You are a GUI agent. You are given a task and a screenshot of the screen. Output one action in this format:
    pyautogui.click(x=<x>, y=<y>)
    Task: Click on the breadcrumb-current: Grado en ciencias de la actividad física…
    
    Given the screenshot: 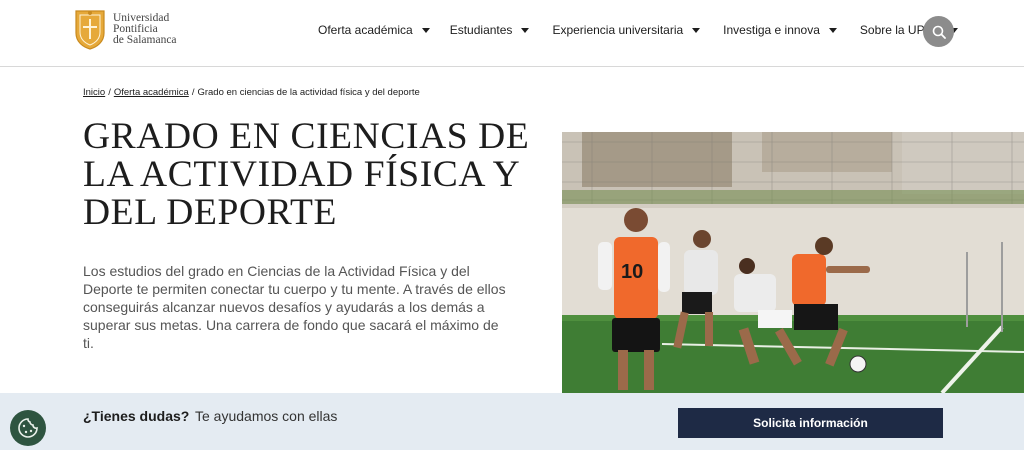 What is the action you would take?
    pyautogui.click(x=308, y=92)
    